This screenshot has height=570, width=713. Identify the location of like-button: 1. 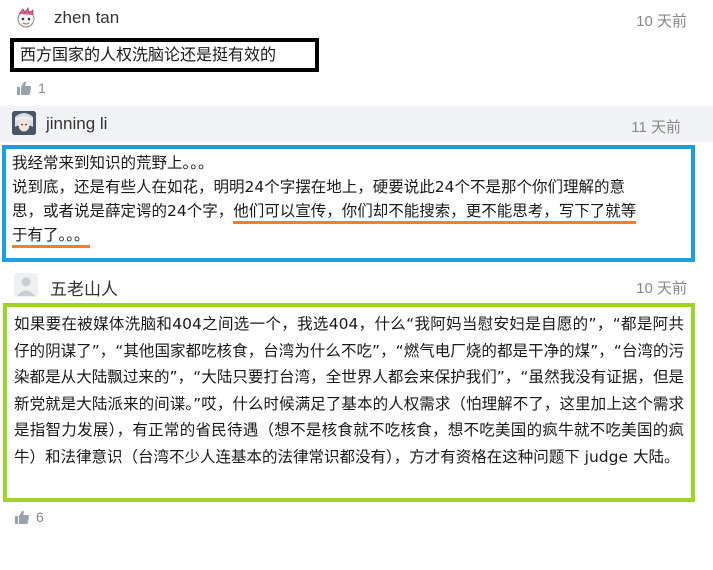
(31, 88).